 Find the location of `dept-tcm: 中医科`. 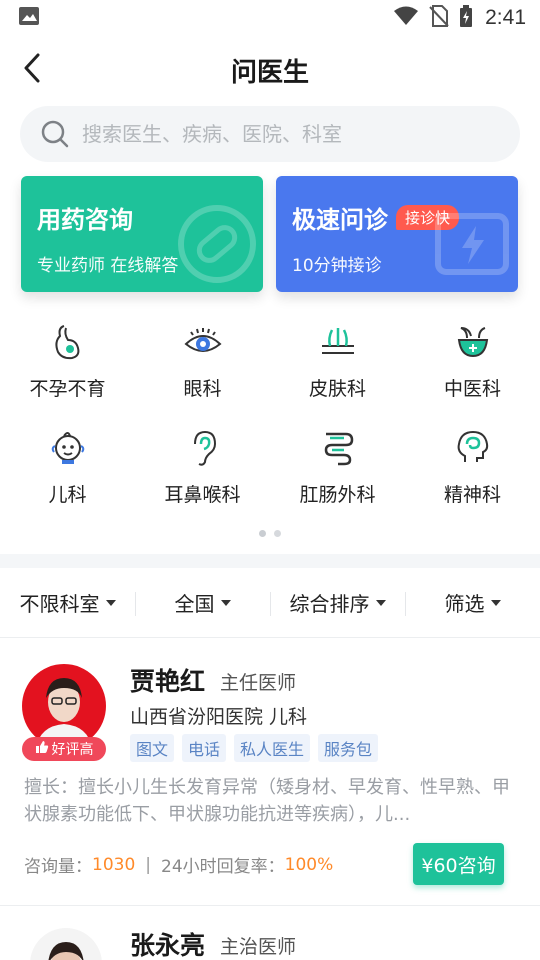

dept-tcm: 中医科 is located at coordinates (472, 369).